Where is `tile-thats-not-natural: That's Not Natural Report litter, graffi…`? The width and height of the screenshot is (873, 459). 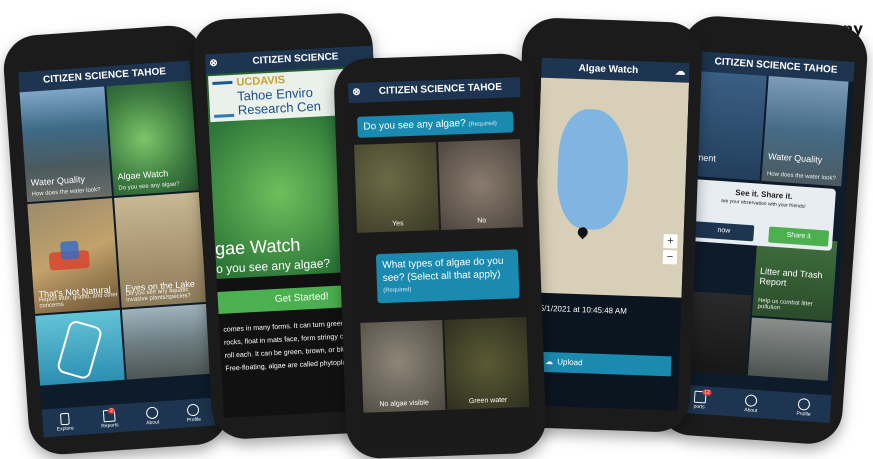 tile-thats-not-natural: That's Not Natural Report litter, graffi… is located at coordinates (73, 256).